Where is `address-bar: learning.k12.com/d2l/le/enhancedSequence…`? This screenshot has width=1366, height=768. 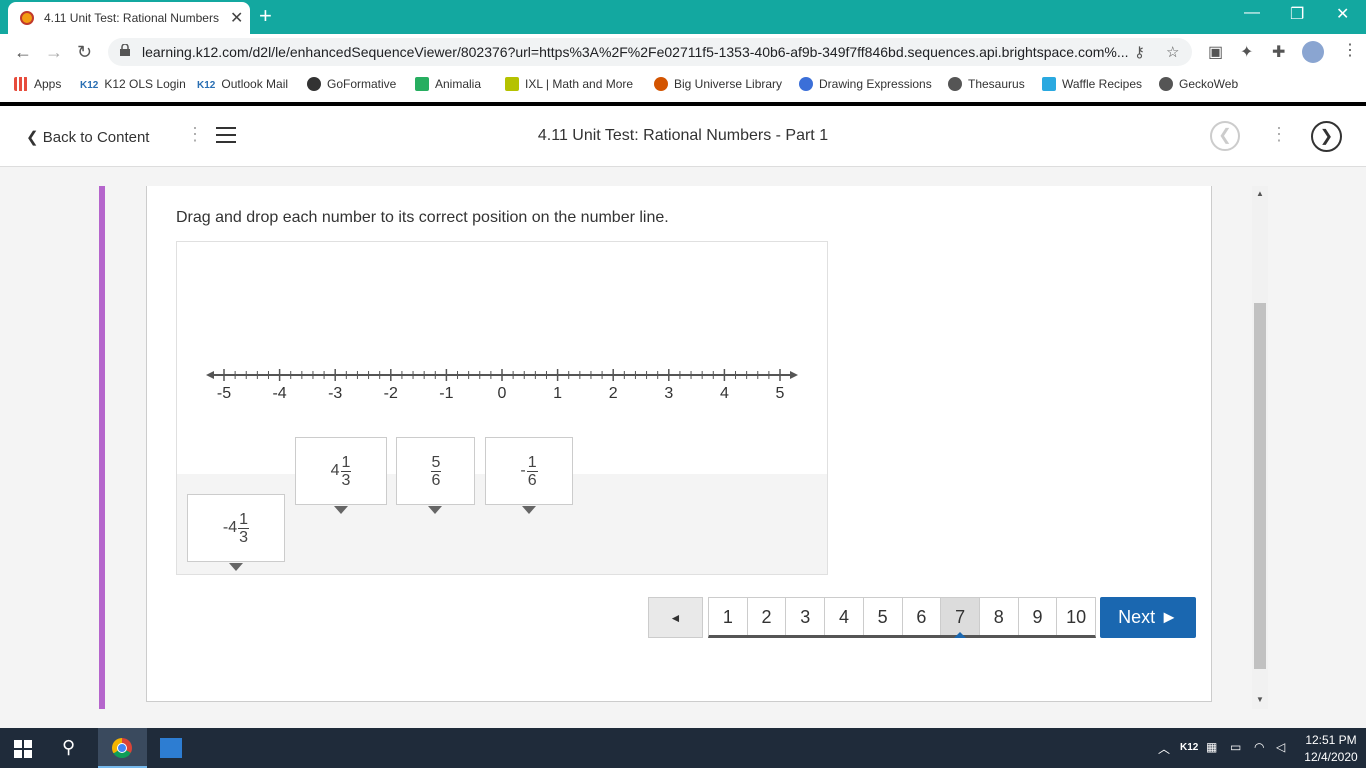 address-bar: learning.k12.com/d2l/le/enhancedSequence… is located at coordinates (650, 52).